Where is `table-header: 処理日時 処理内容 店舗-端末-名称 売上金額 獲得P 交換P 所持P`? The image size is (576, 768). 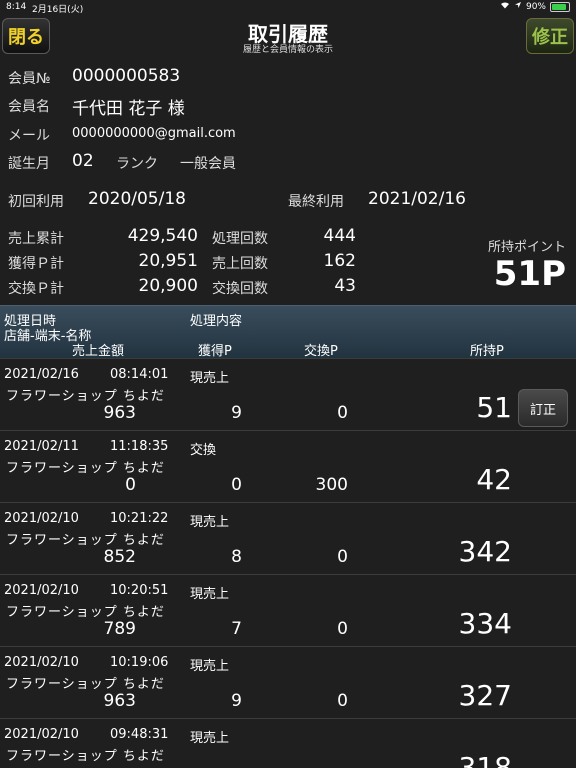 table-header: 処理日時 処理内容 店舗-端末-名称 売上金額 獲得P 交換P 所持P is located at coordinates (288, 332).